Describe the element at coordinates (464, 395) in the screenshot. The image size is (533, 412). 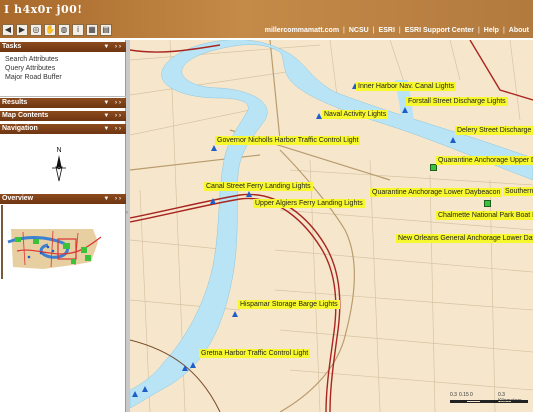
I see `scale-label: 0.15` at that location.